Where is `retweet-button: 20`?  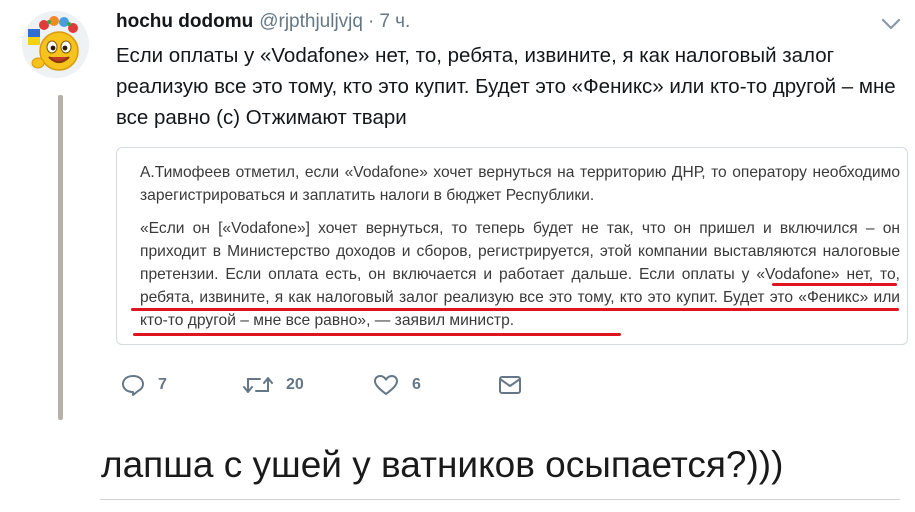 retweet-button: 20 is located at coordinates (273, 385).